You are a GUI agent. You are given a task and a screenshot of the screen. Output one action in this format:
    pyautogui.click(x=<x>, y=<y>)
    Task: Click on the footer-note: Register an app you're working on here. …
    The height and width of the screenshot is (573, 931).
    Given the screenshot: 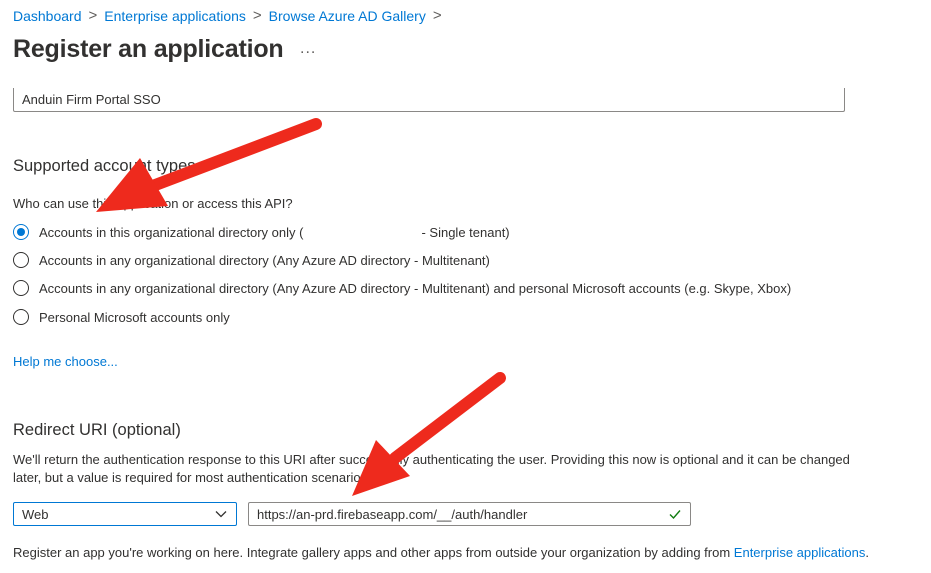 What is the action you would take?
    pyautogui.click(x=441, y=552)
    